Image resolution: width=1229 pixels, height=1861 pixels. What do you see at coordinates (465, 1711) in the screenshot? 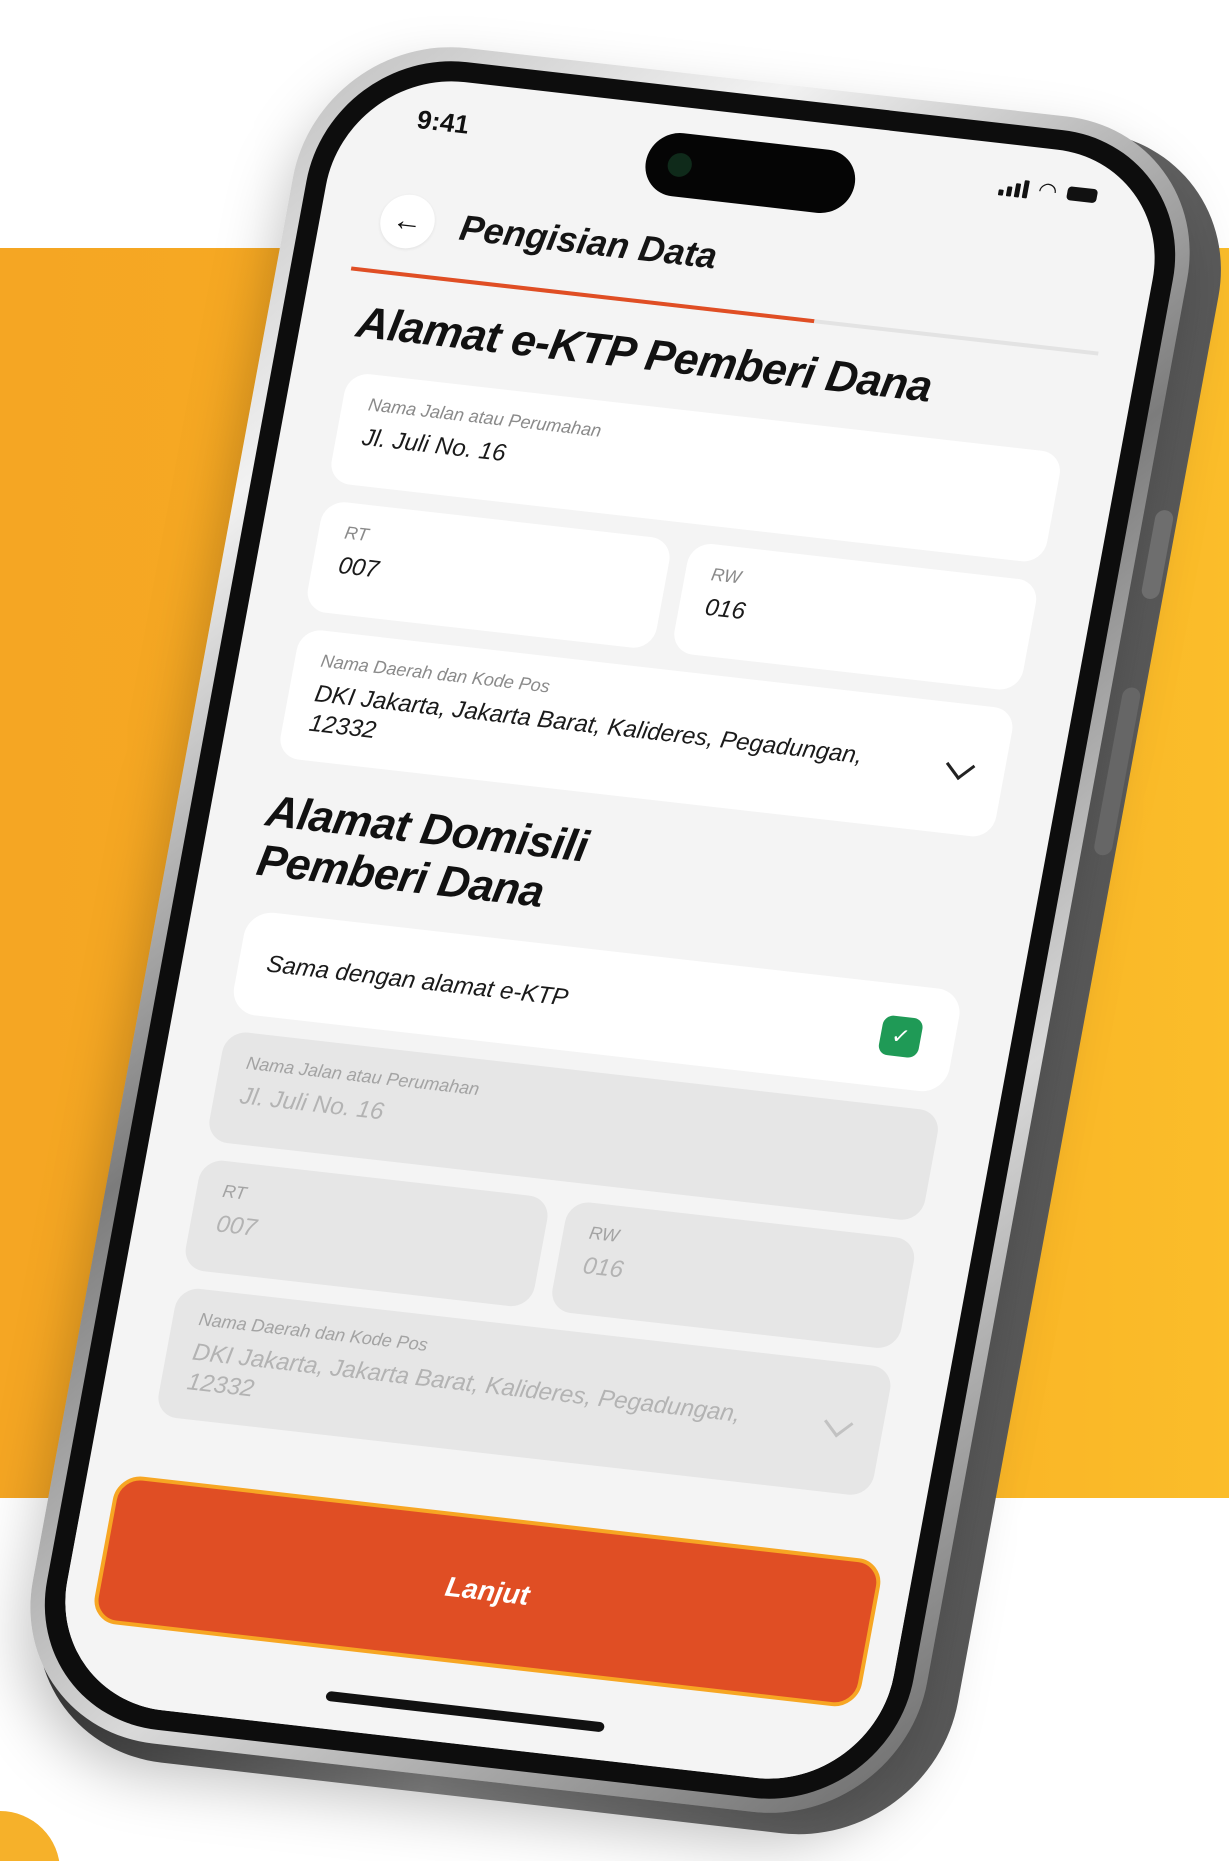
I see `home-indicator` at bounding box center [465, 1711].